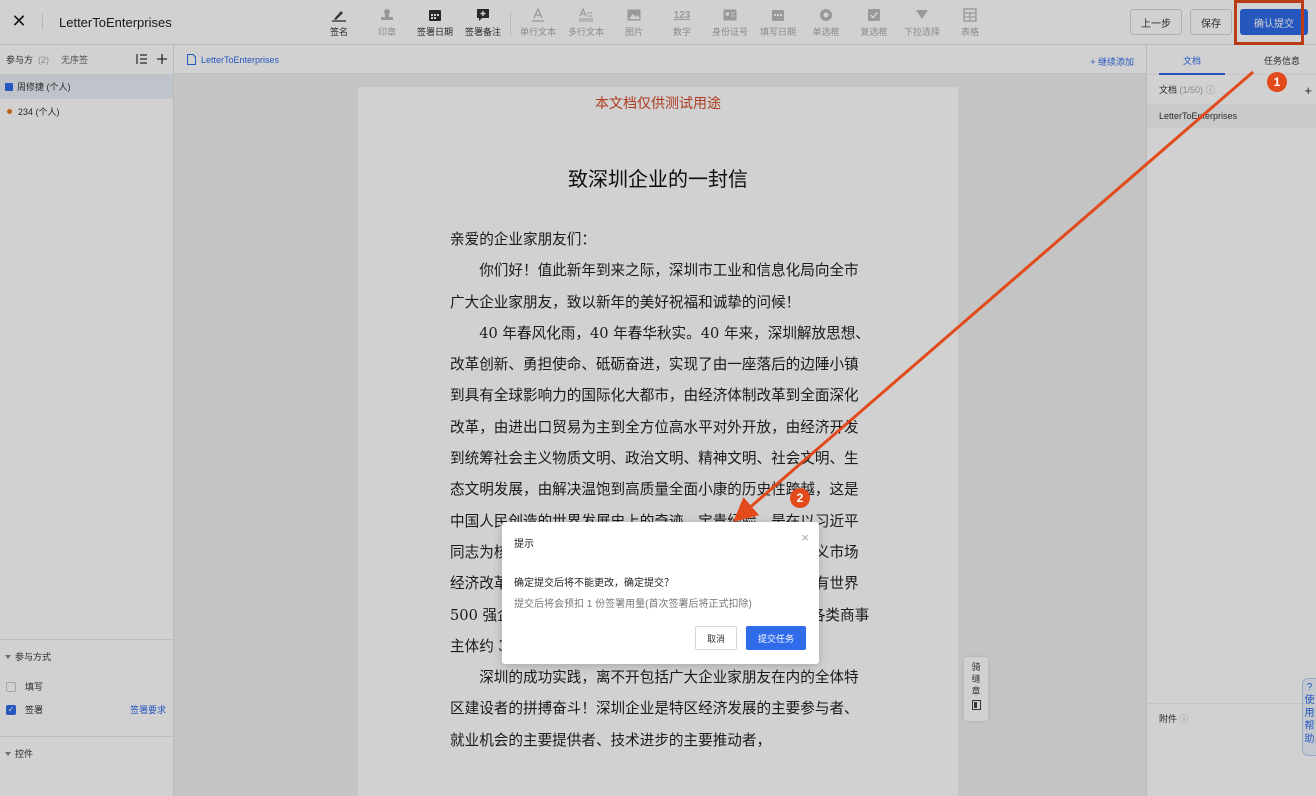 This screenshot has width=1316, height=796. I want to click on close-icon: ×, so click(805, 537).